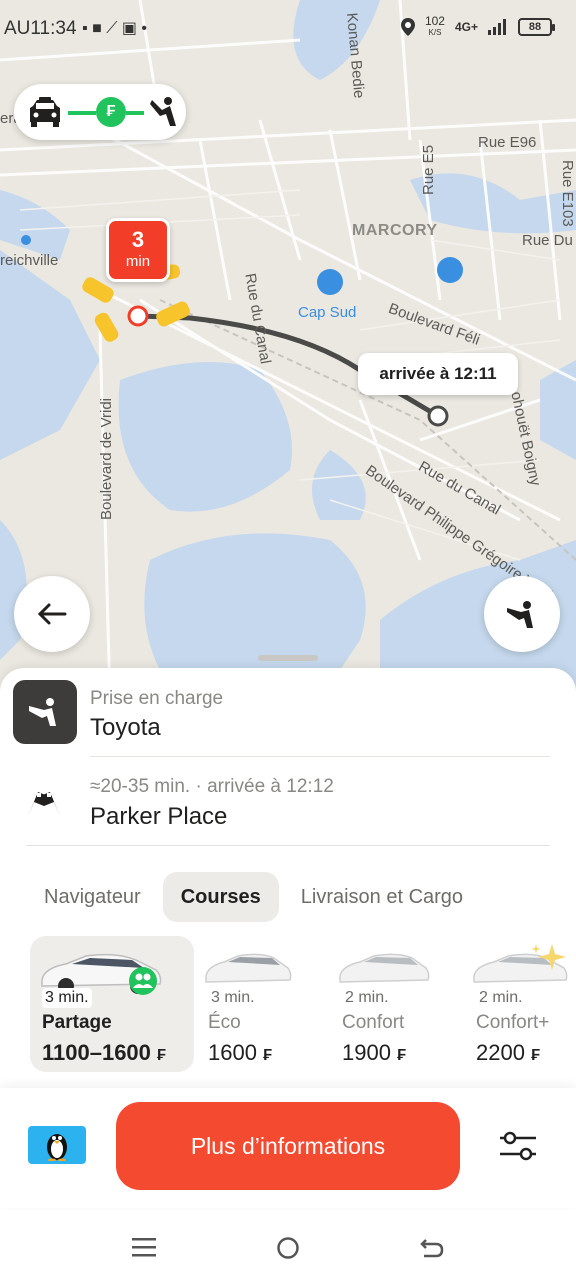  I want to click on tariff-name: Partage, so click(77, 1022).